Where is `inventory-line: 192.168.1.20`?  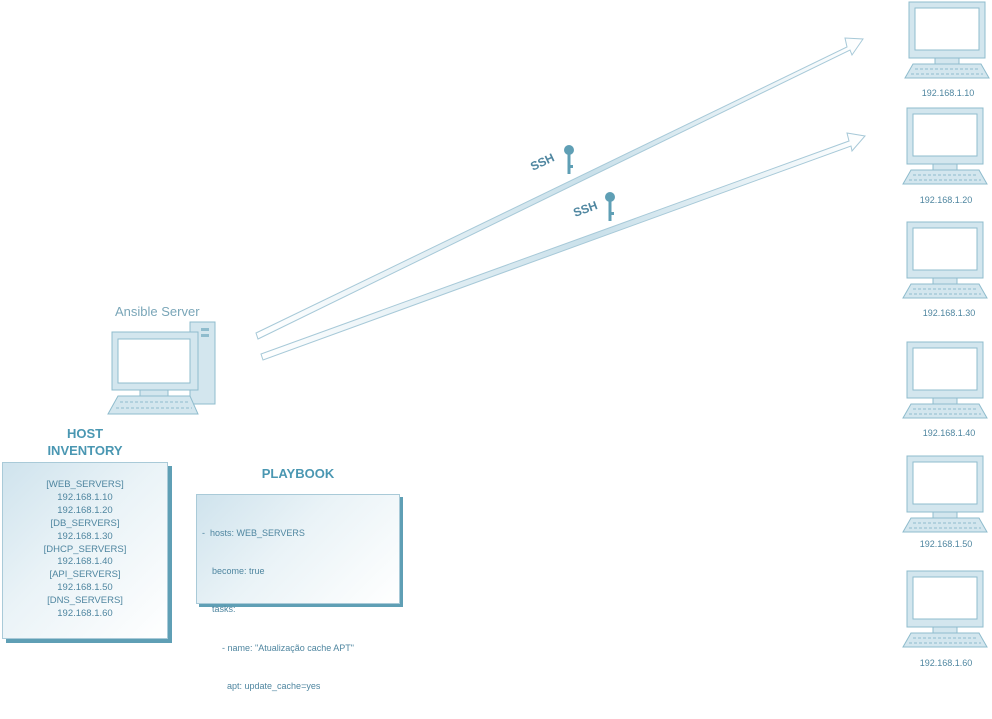
inventory-line: 192.168.1.20 is located at coordinates (85, 510).